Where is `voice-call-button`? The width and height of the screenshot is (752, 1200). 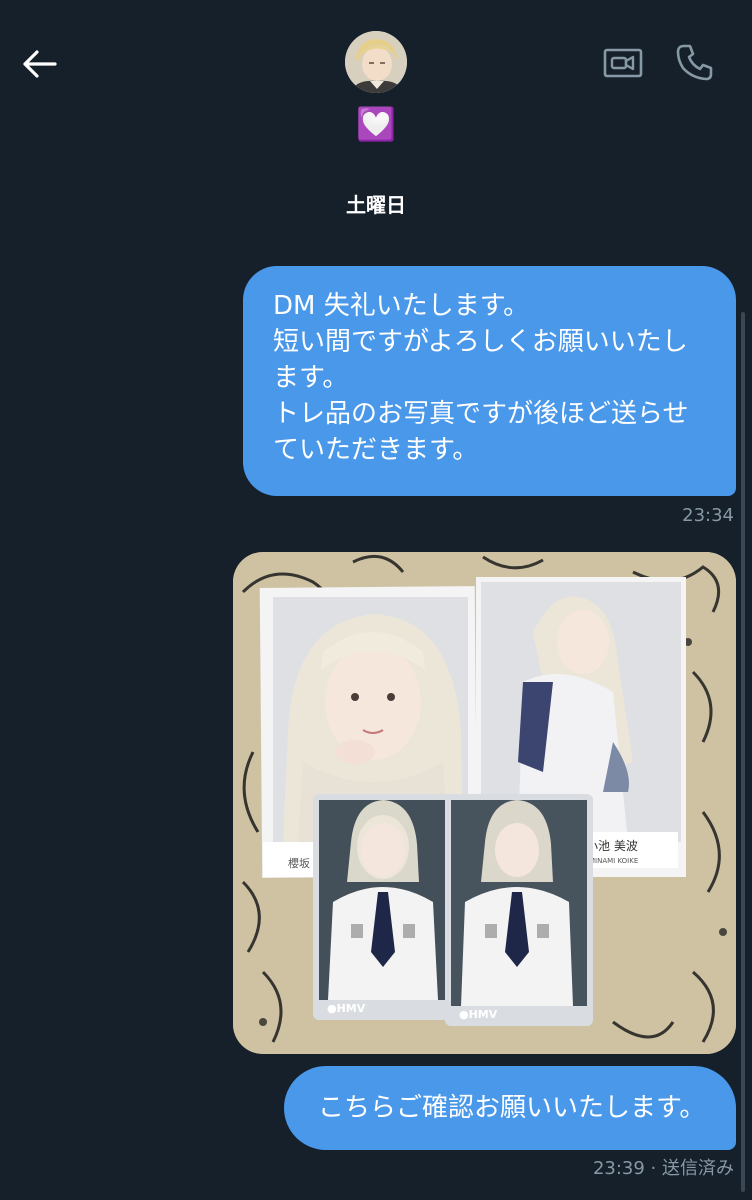
voice-call-button is located at coordinates (695, 63).